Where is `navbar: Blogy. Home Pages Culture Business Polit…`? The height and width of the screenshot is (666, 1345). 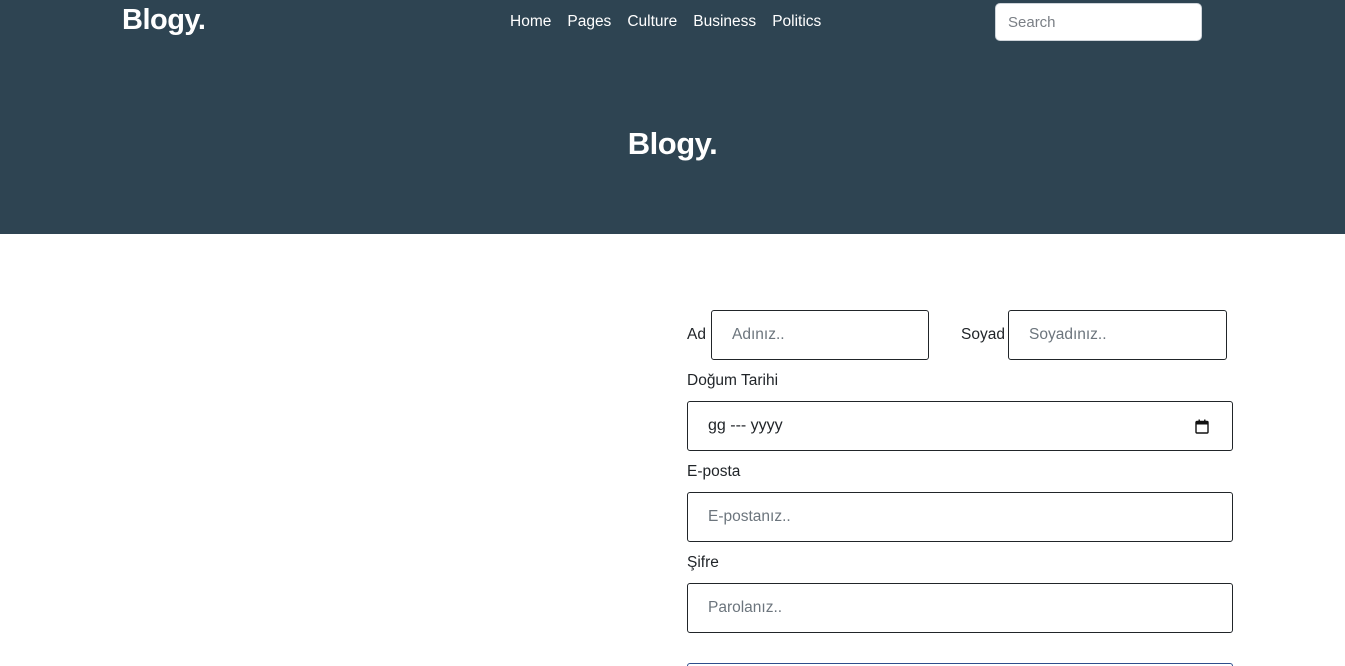 navbar: Blogy. Home Pages Culture Business Polit… is located at coordinates (672, 23).